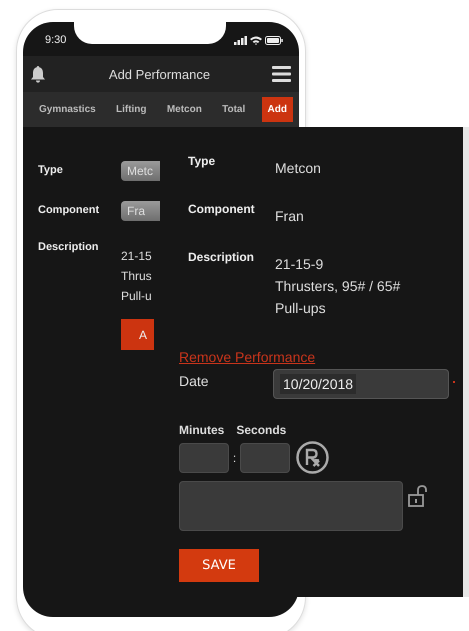 This screenshot has width=469, height=631. Describe the element at coordinates (337, 286) in the screenshot. I see `field-value: Thrusters, 95# / 65#` at that location.